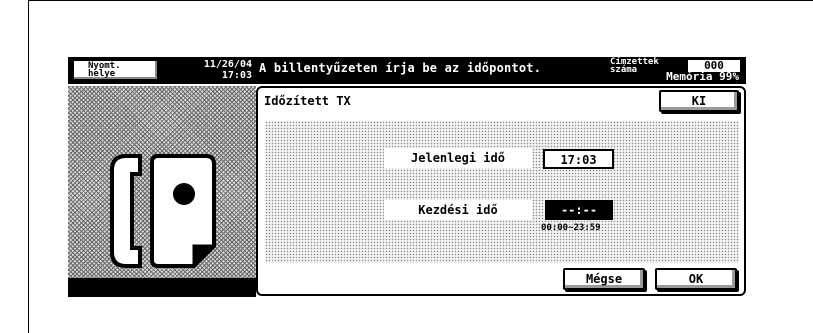 The image size is (813, 333). Describe the element at coordinates (163, 211) in the screenshot. I see `fax-phone-icon` at that location.